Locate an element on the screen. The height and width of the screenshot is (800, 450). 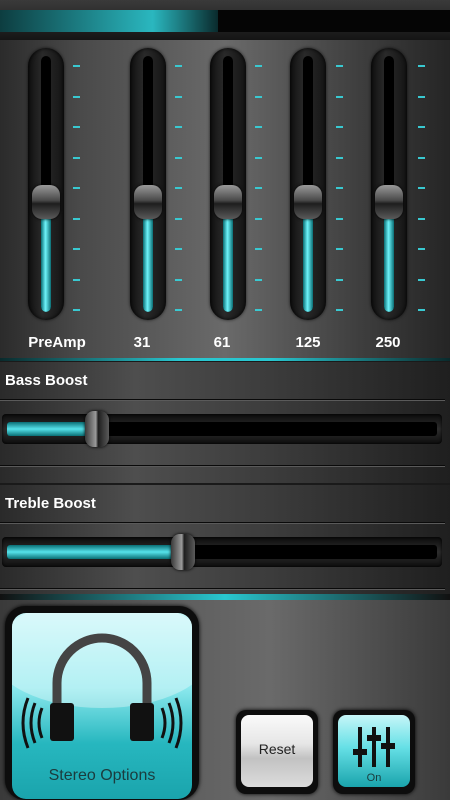
top-progress-fill is located at coordinates (109, 21).